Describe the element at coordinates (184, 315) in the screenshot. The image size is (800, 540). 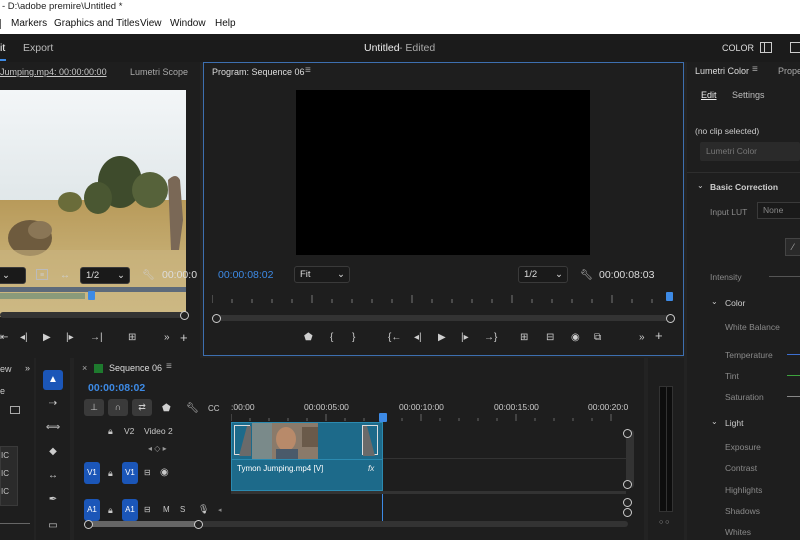
I see `source-scroll-handle` at that location.